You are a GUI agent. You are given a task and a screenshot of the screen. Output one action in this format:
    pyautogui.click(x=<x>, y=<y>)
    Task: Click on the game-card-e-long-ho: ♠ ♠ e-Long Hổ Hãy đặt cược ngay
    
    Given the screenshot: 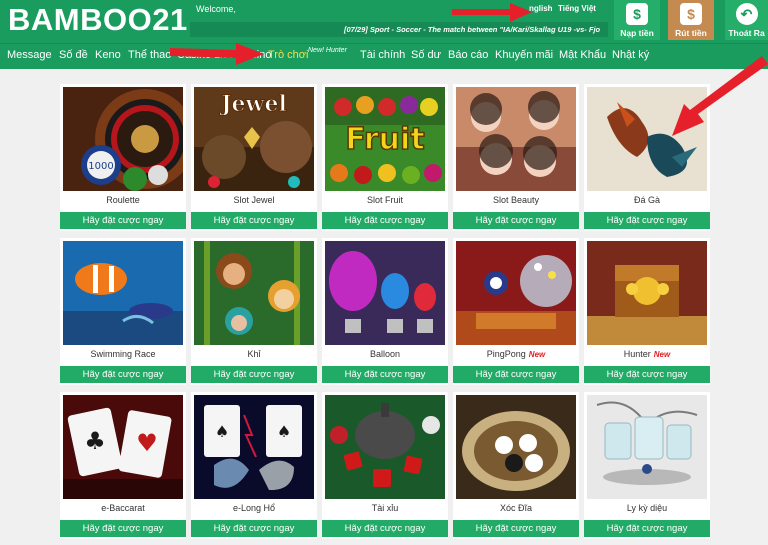 What is the action you would take?
    pyautogui.click(x=254, y=465)
    